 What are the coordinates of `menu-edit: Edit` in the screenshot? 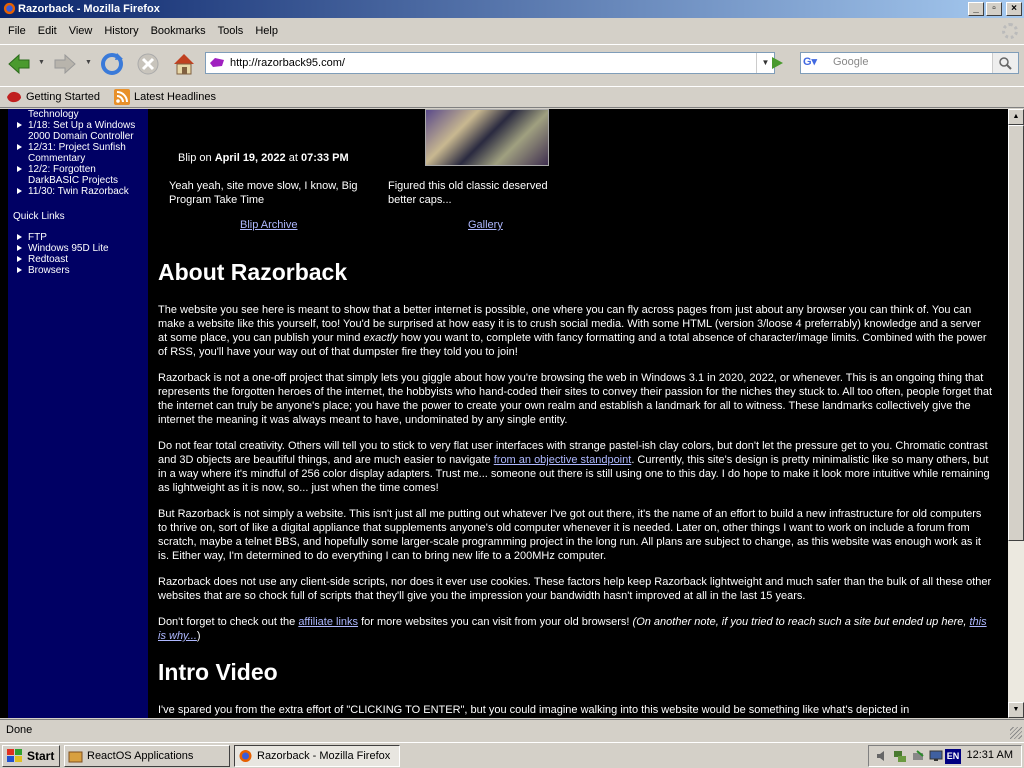 It's located at (47, 31).